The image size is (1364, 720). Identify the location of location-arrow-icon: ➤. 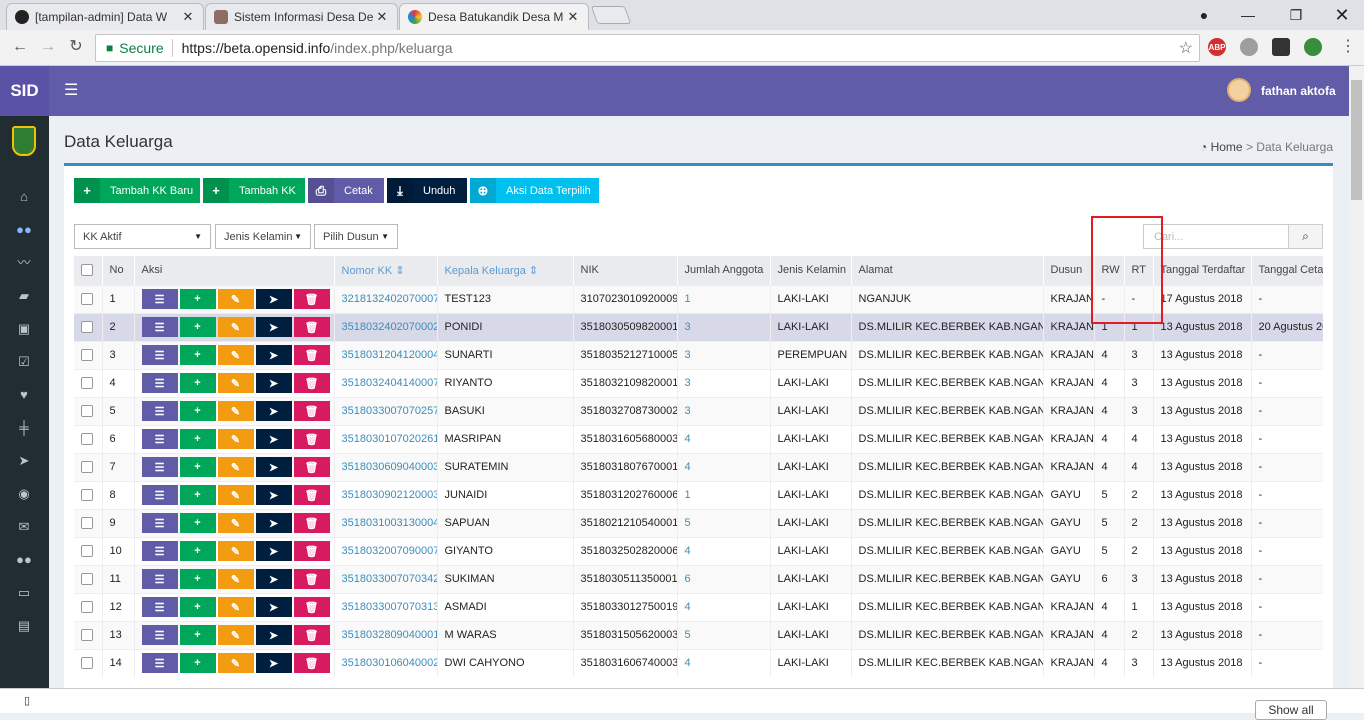
(24, 461).